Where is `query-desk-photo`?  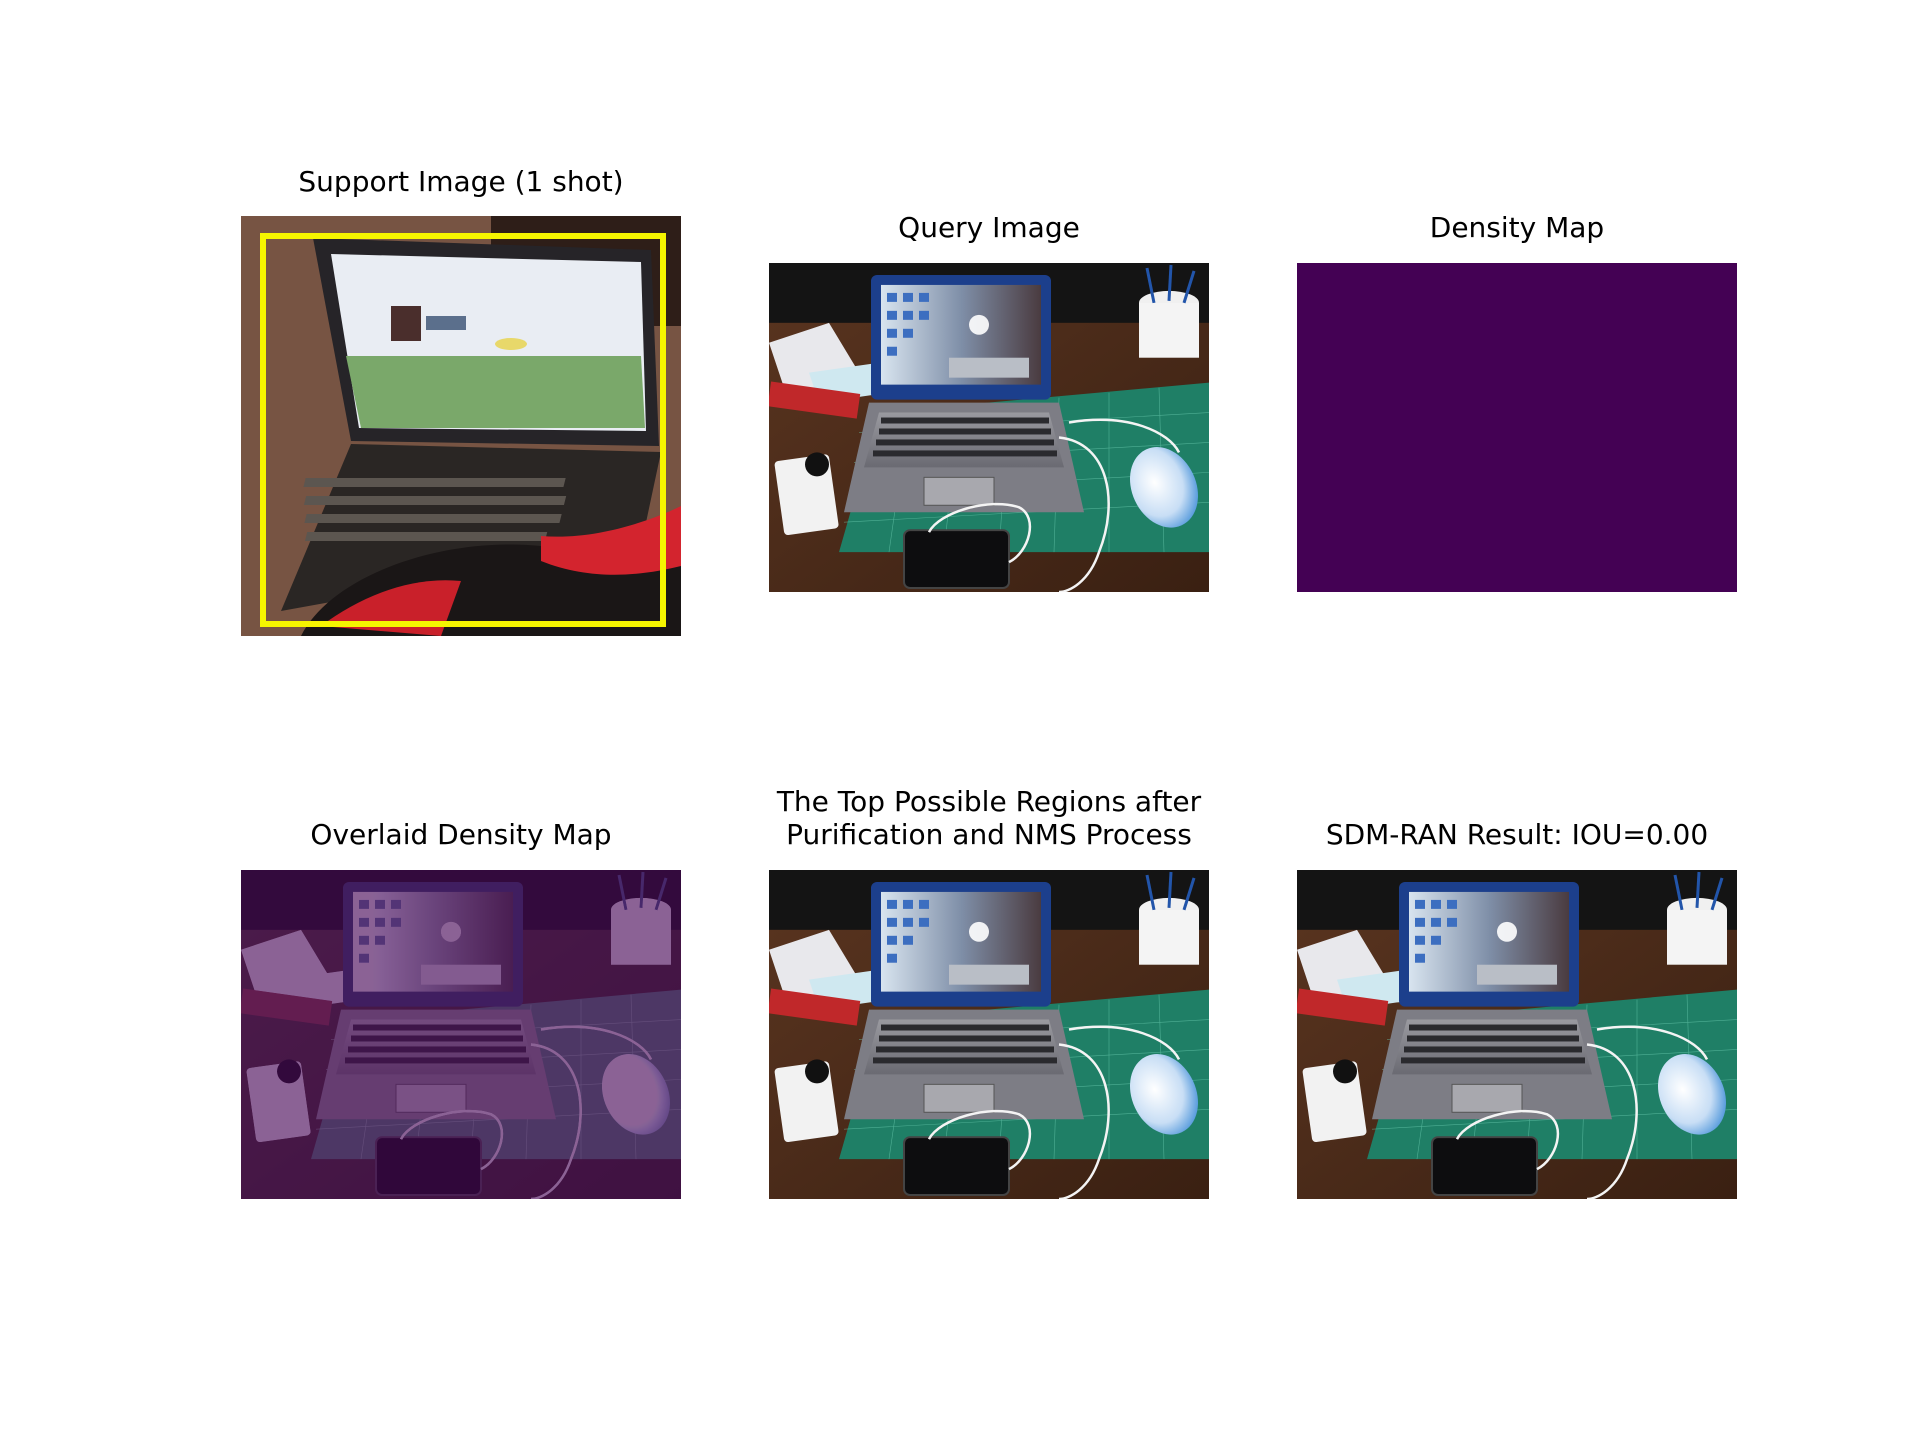 query-desk-photo is located at coordinates (989, 427).